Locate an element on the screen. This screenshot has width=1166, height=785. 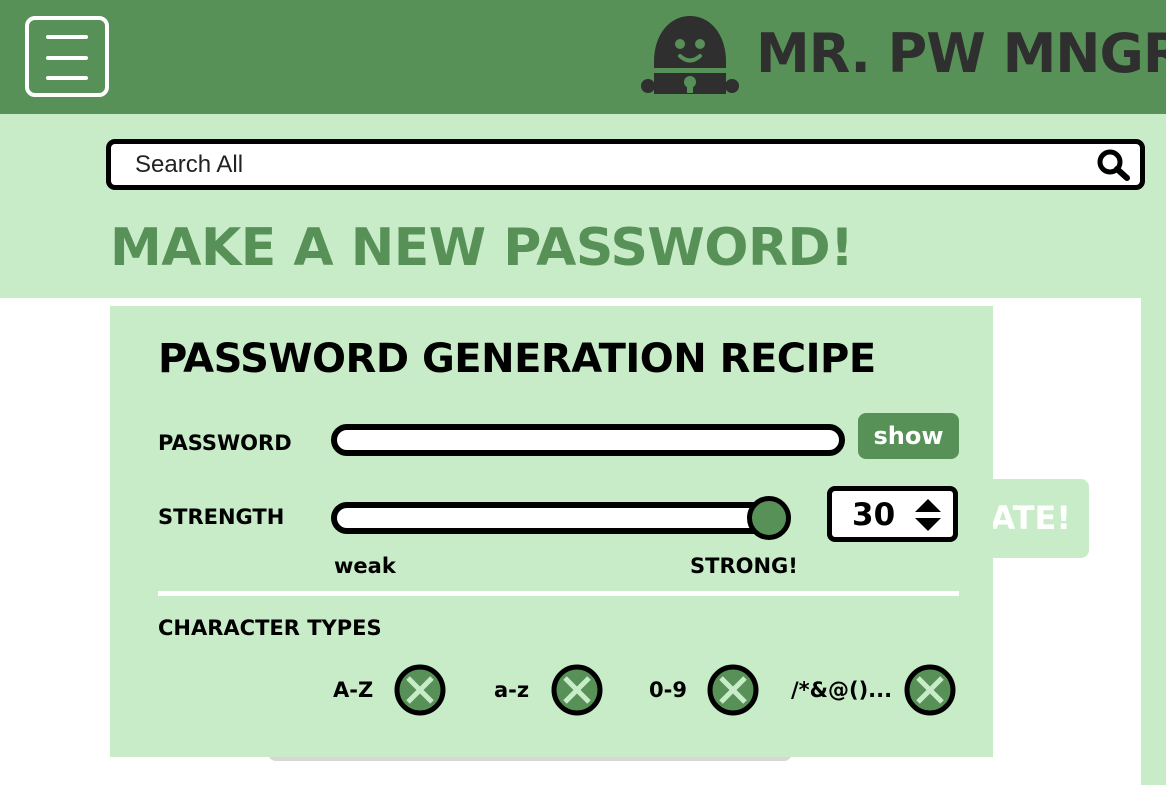
char-type-uppercase-label: A-Z is located at coordinates (353, 690).